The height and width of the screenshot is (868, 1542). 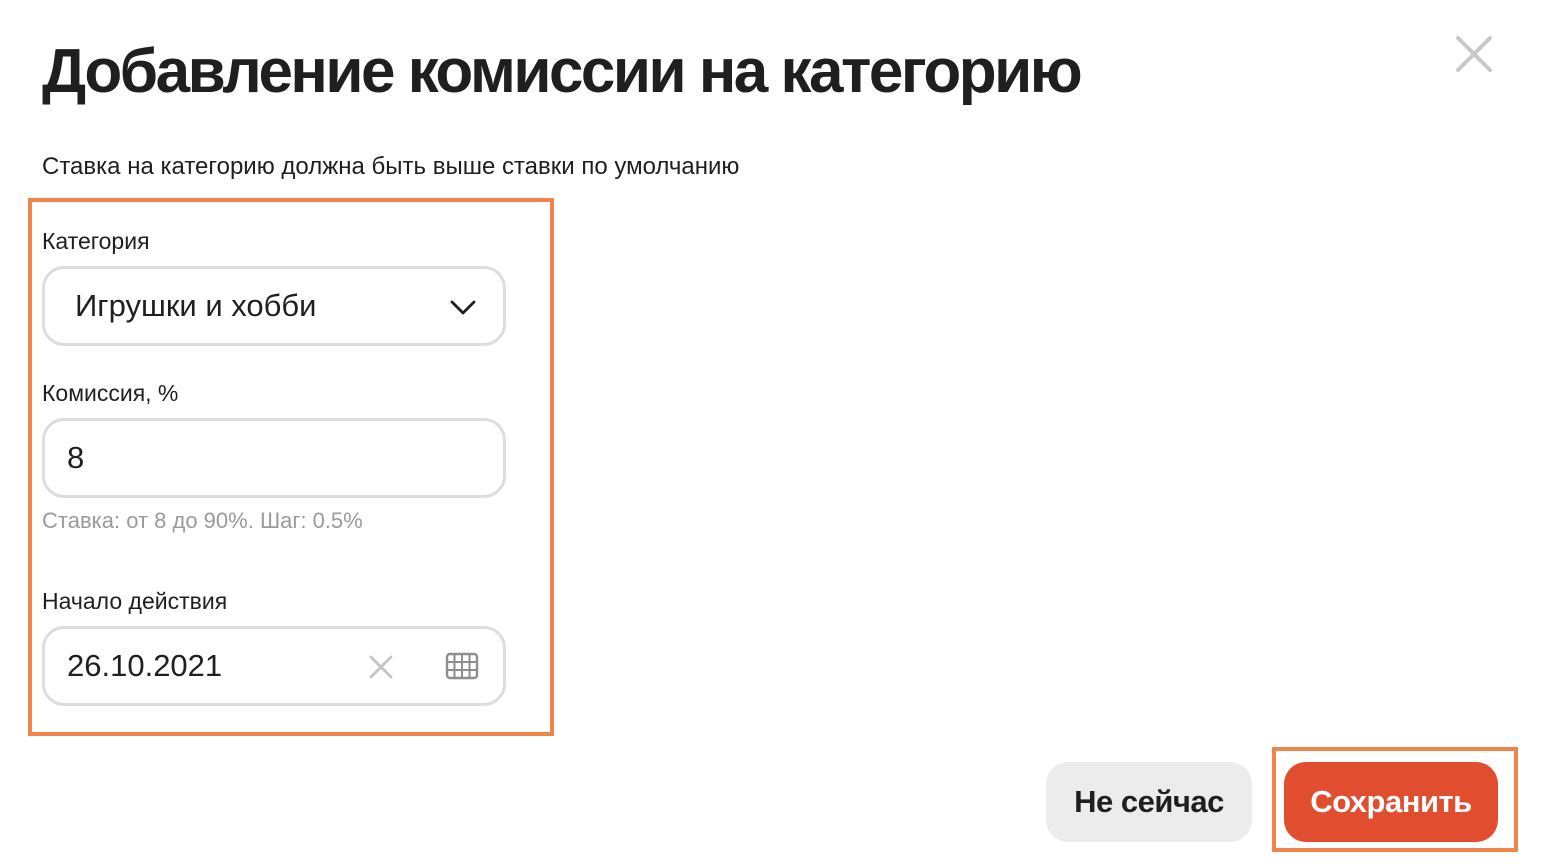 I want to click on start-date-input: 26.10.2021, so click(x=274, y=666).